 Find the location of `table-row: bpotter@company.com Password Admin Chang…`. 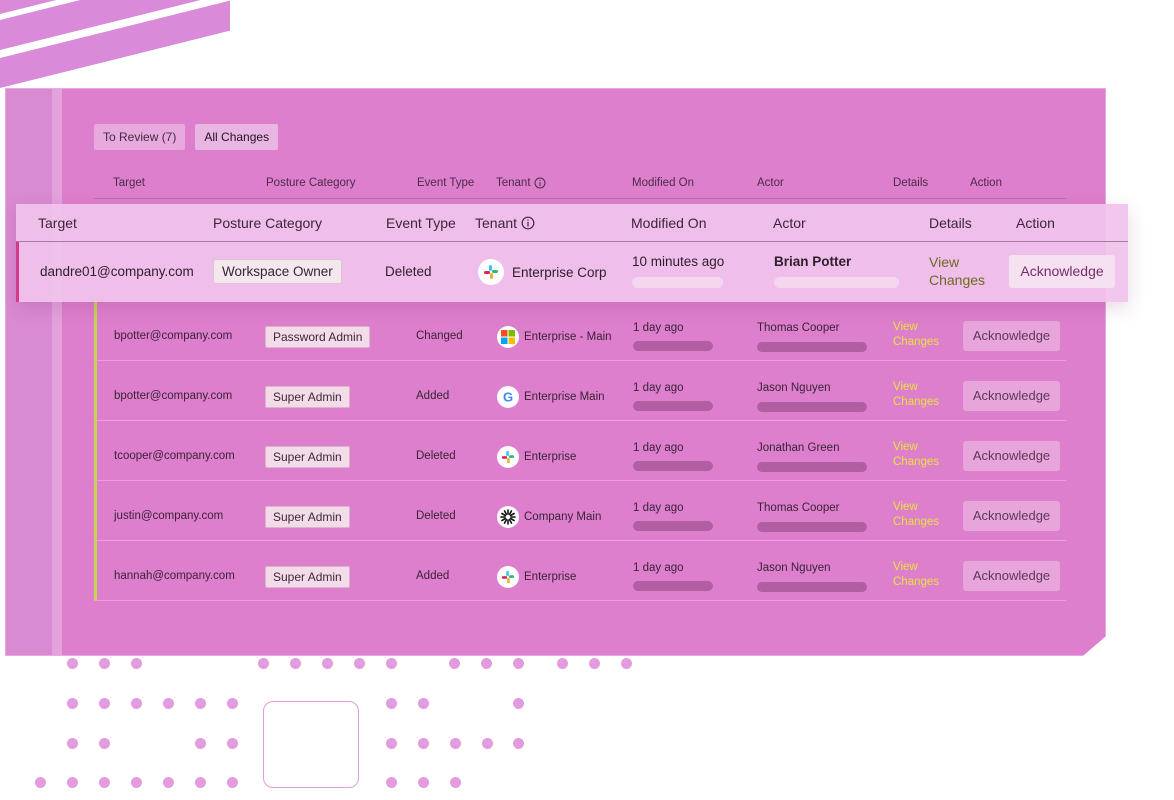

table-row: bpotter@company.com Password Admin Chang… is located at coordinates (580, 331).